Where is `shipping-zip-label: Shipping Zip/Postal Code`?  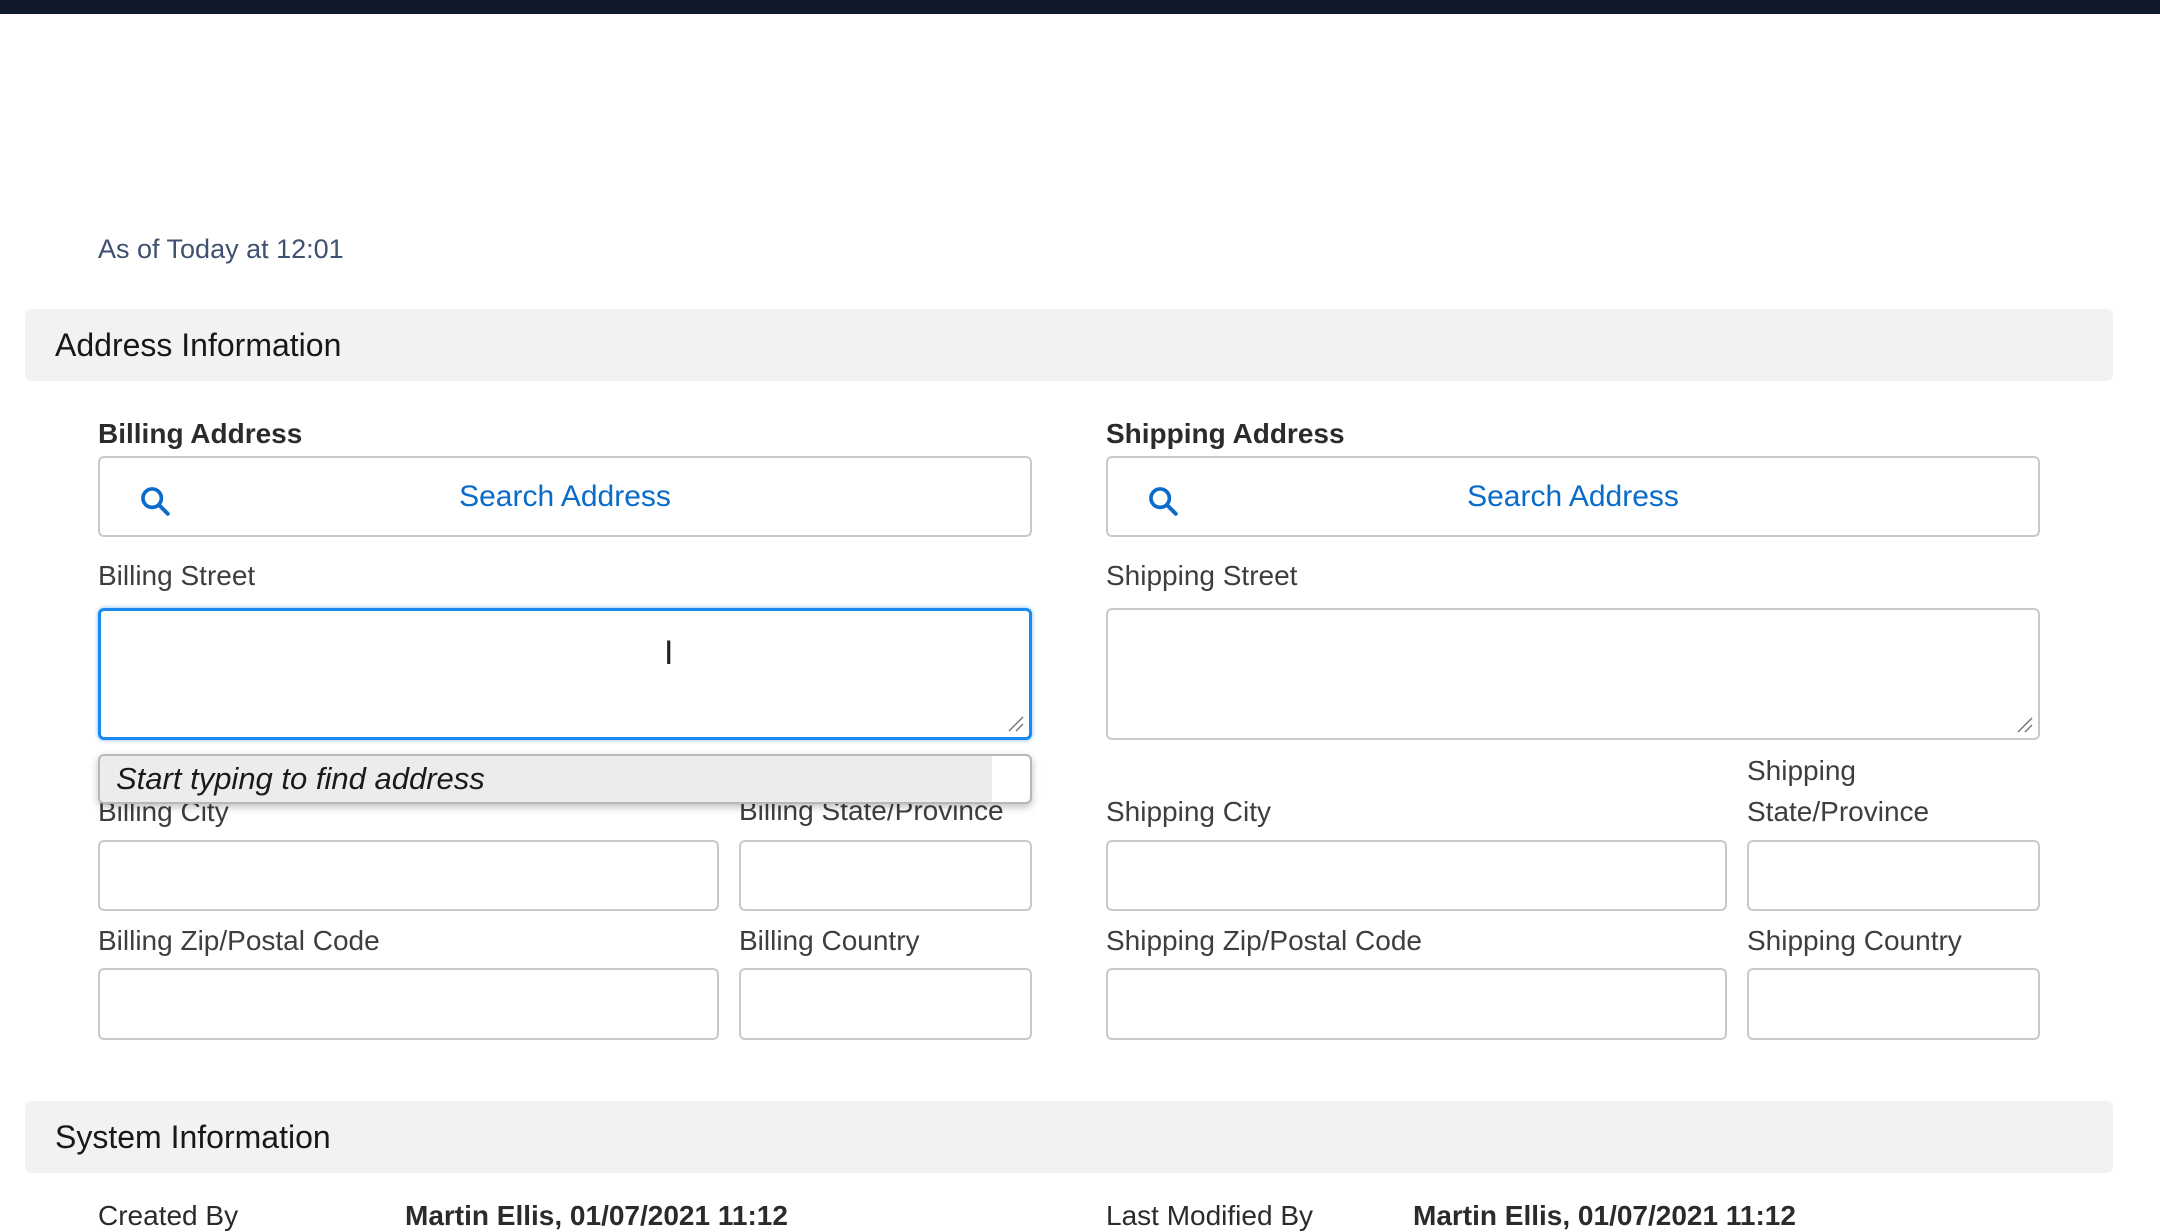 shipping-zip-label: Shipping Zip/Postal Code is located at coordinates (1264, 940).